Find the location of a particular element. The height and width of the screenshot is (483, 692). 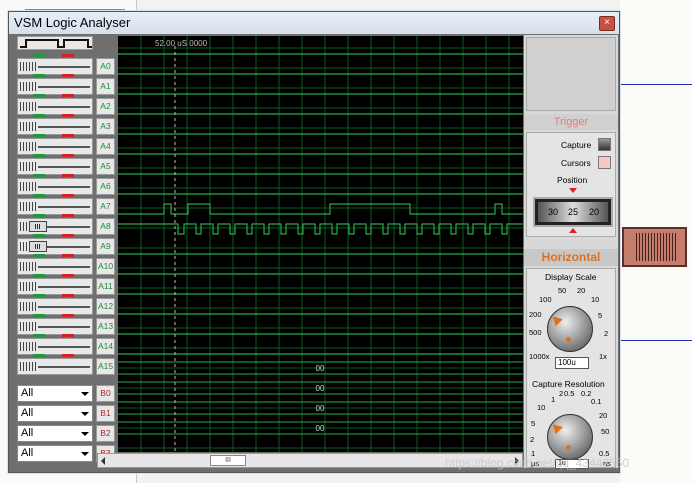

schematic-component is located at coordinates (654, 247).